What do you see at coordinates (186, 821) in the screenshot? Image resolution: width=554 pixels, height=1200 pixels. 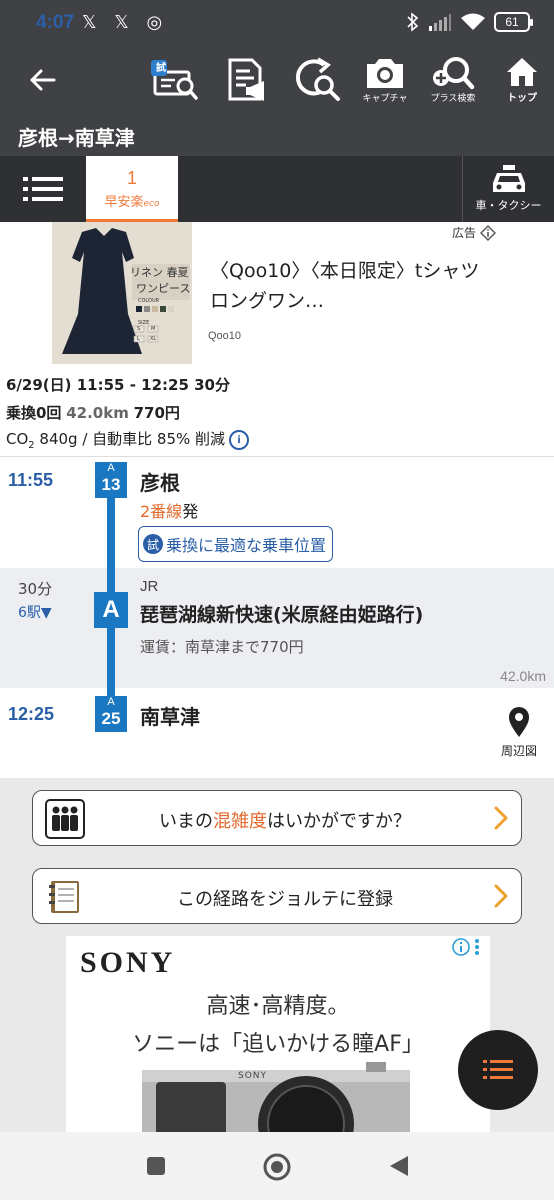 I see `congestion-prefix: いまの` at bounding box center [186, 821].